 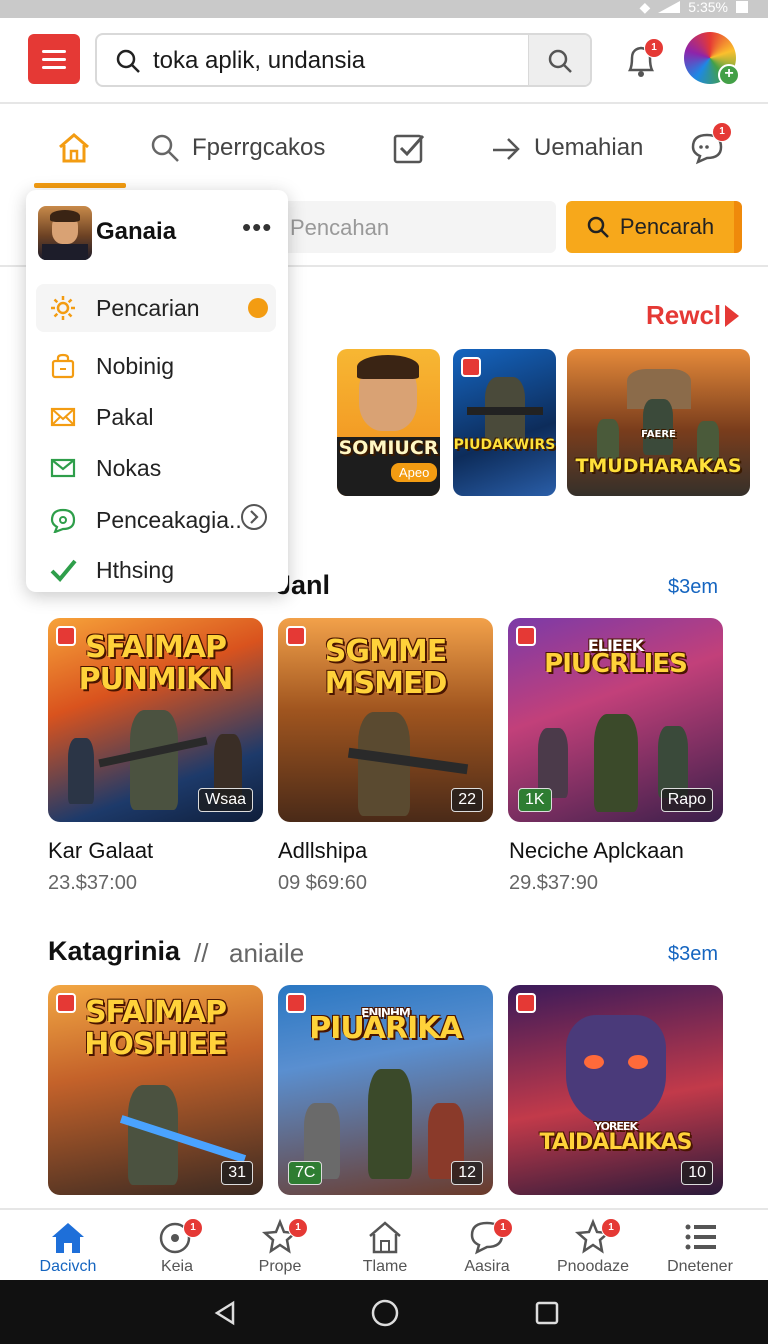 I want to click on notification-badge: 1, so click(x=654, y=48).